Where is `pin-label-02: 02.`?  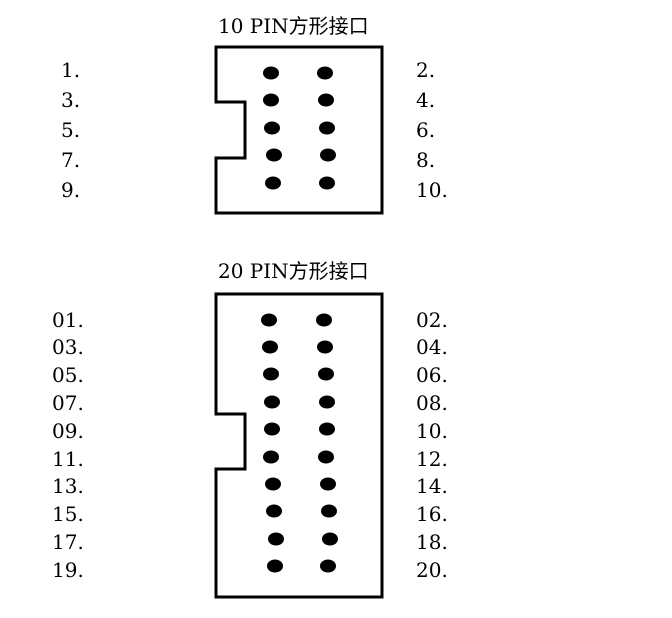 pin-label-02: 02. is located at coordinates (432, 320).